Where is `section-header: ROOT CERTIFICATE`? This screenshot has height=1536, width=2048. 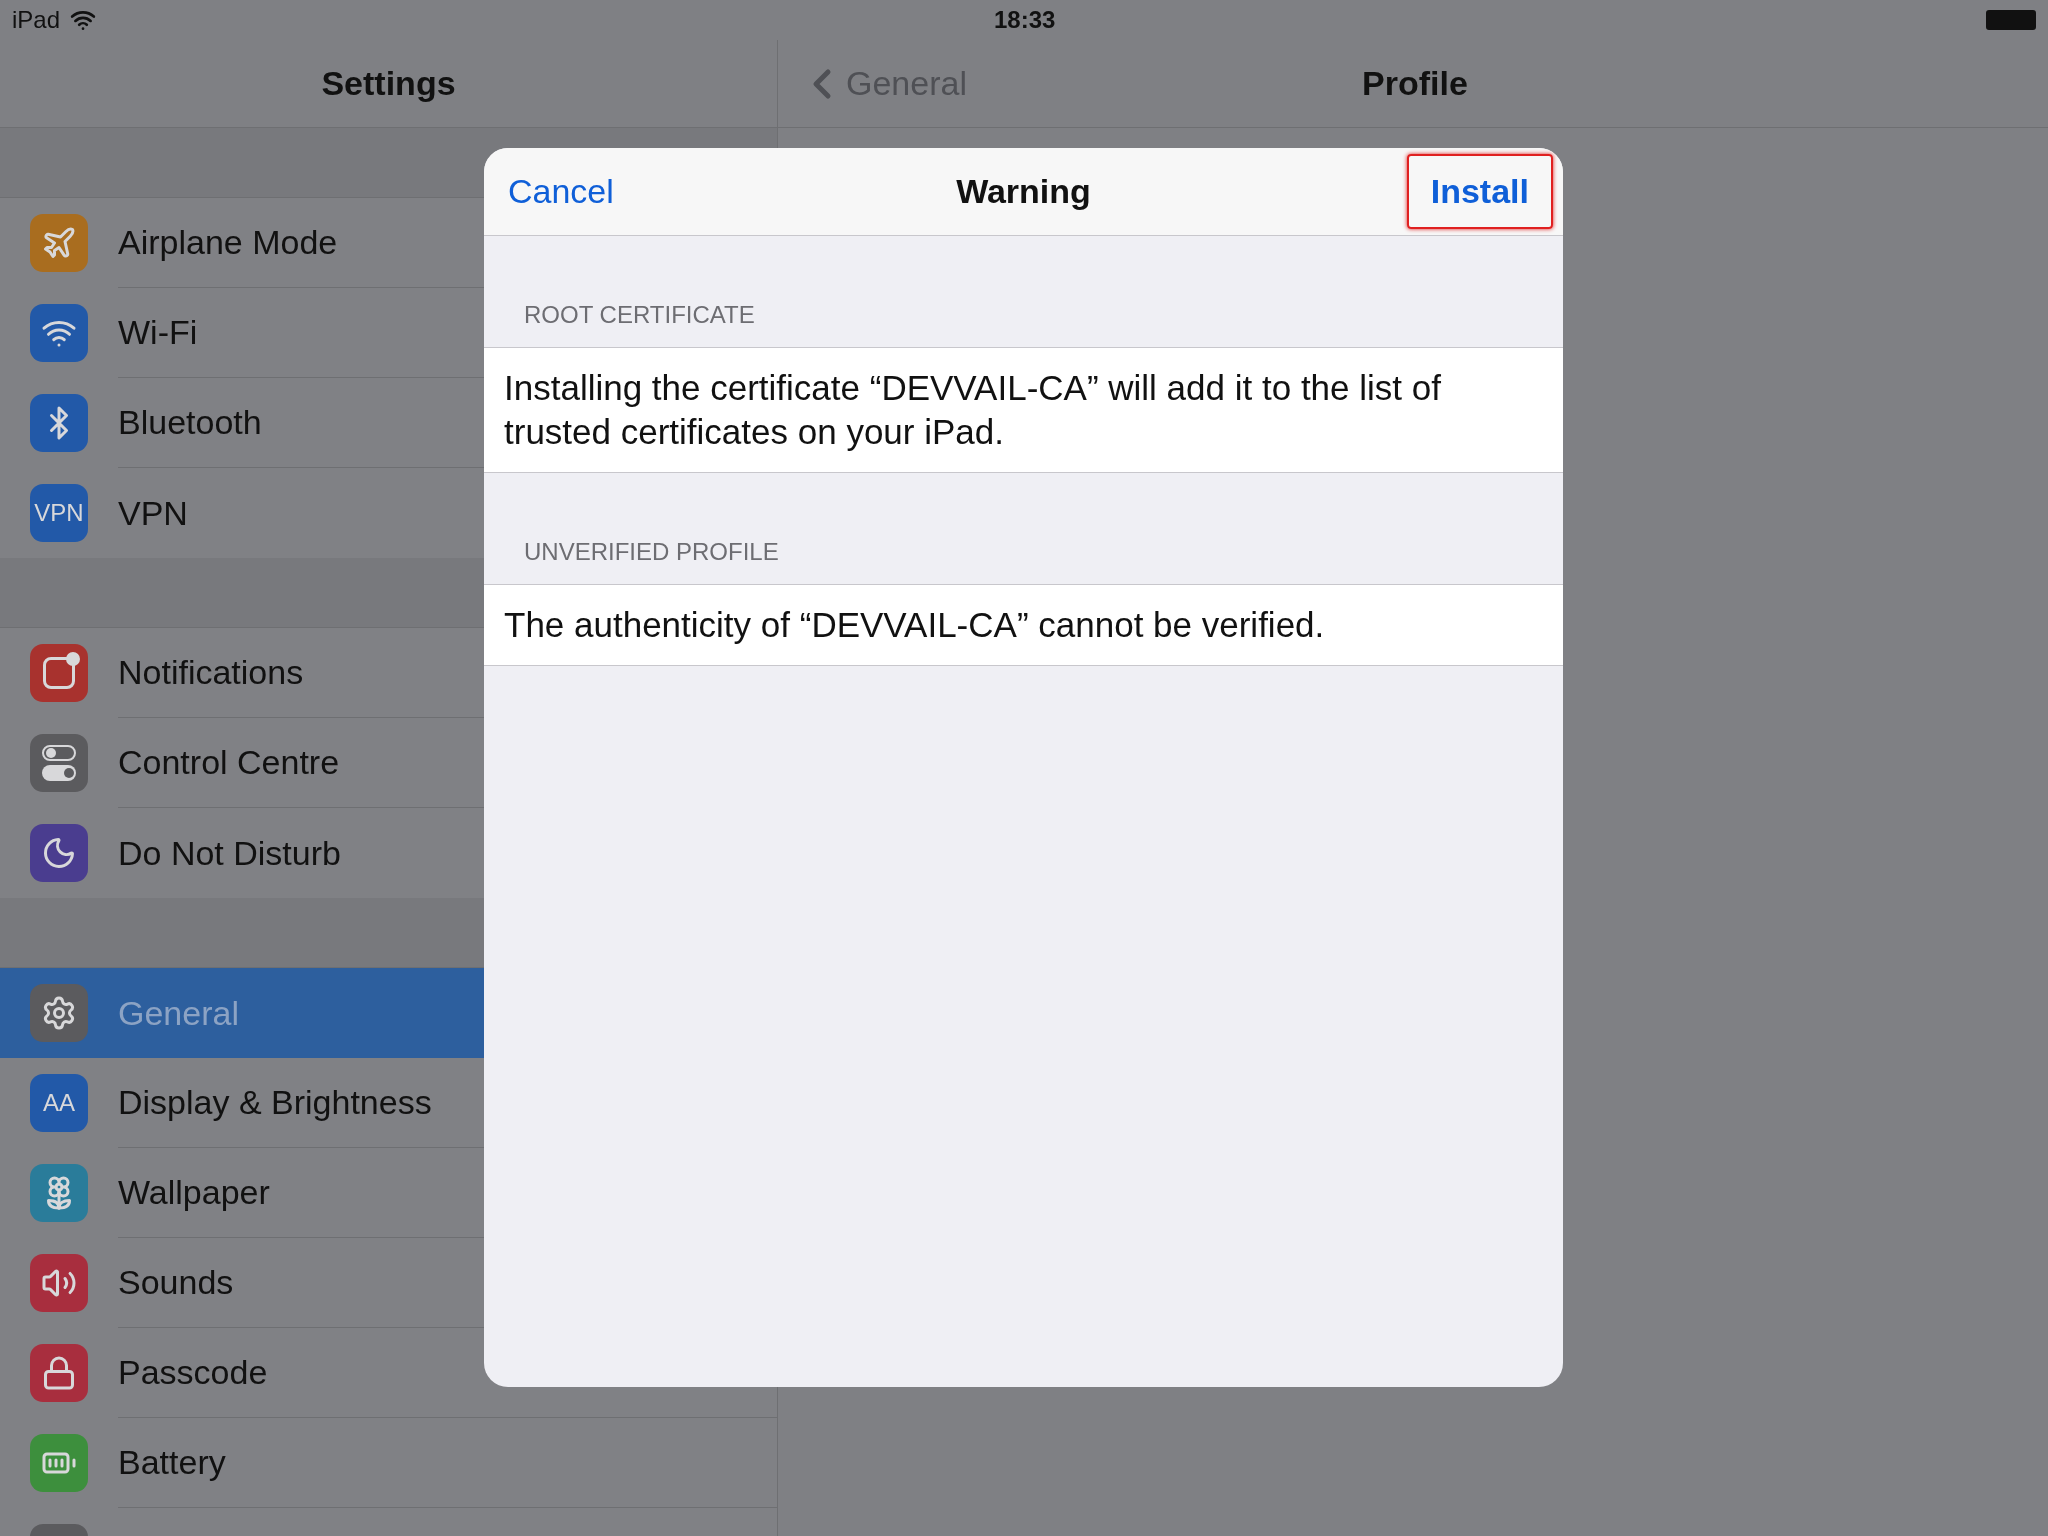 section-header: ROOT CERTIFICATE is located at coordinates (639, 315).